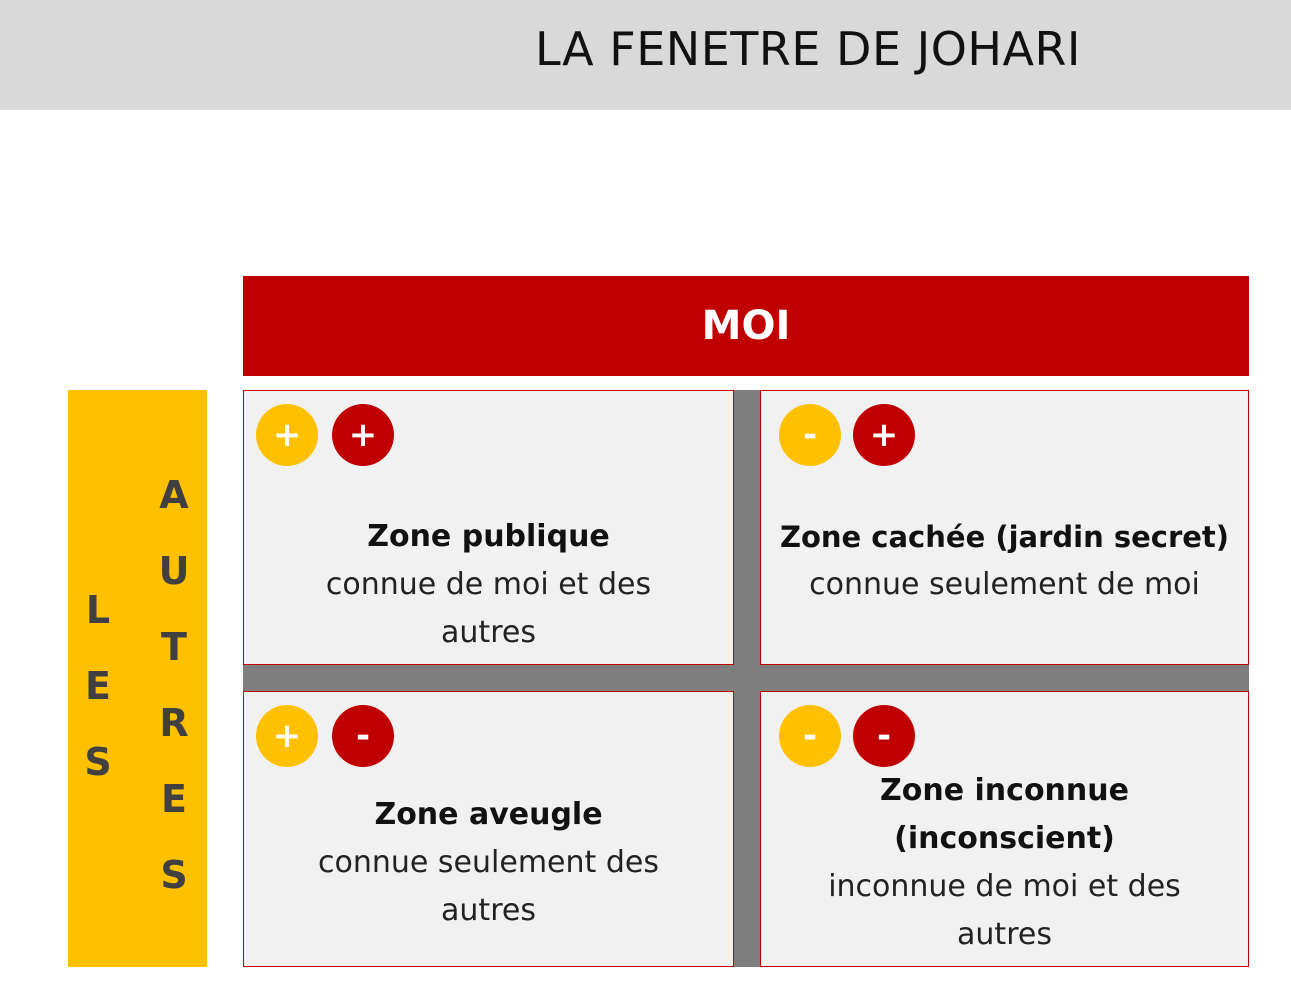 This screenshot has width=1291, height=1005. What do you see at coordinates (174, 799) in the screenshot?
I see `letter-e2: E` at bounding box center [174, 799].